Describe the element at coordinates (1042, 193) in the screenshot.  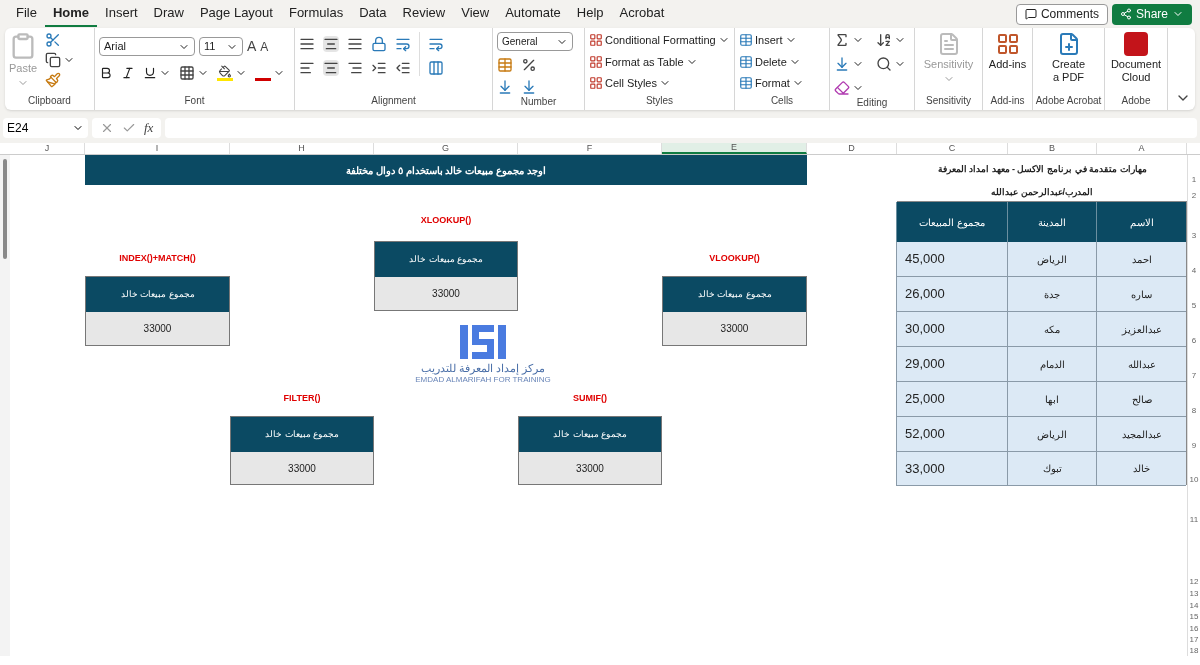
I see `table-subtitle: المدرب/عبدالرحمن عبدالله` at that location.